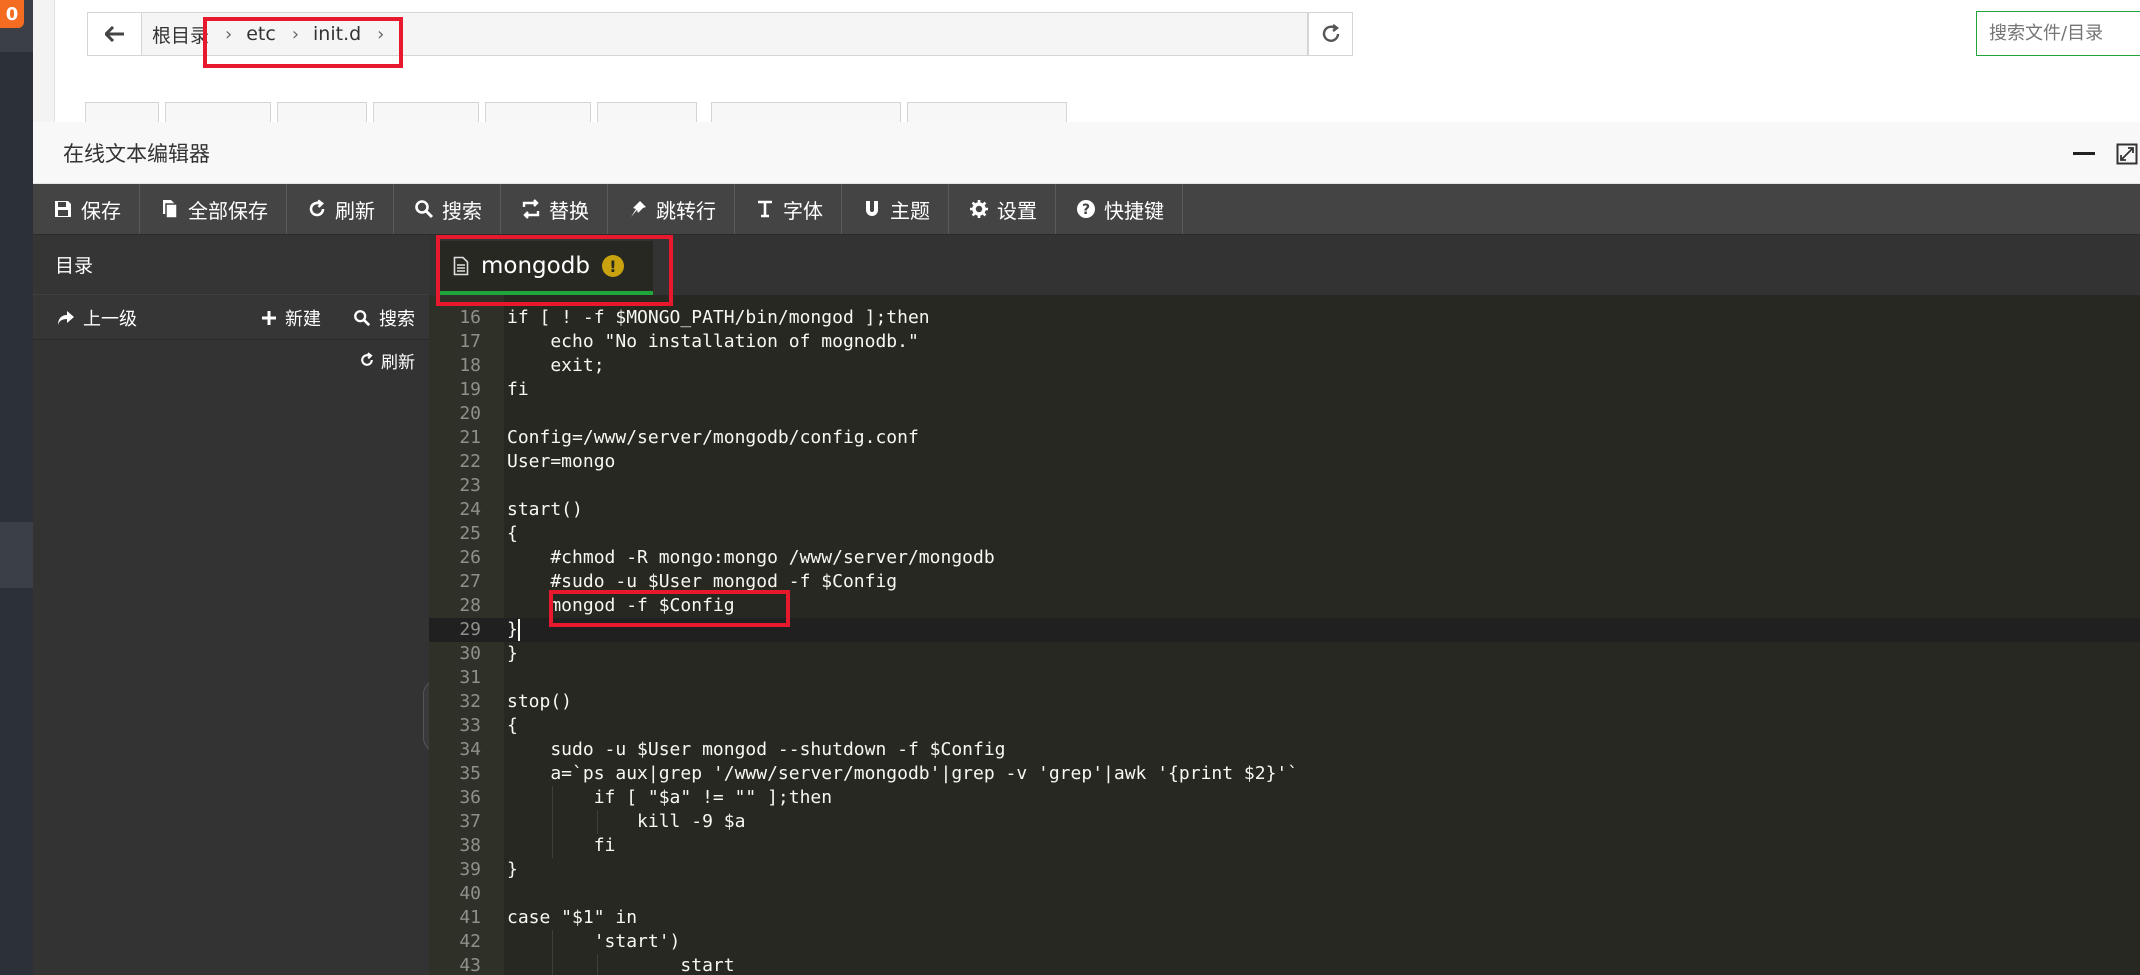 This screenshot has height=975, width=2140. What do you see at coordinates (718, 317) in the screenshot?
I see `line-text: if [ ! -f $MONGO_PATH/bin/mongod ];then` at bounding box center [718, 317].